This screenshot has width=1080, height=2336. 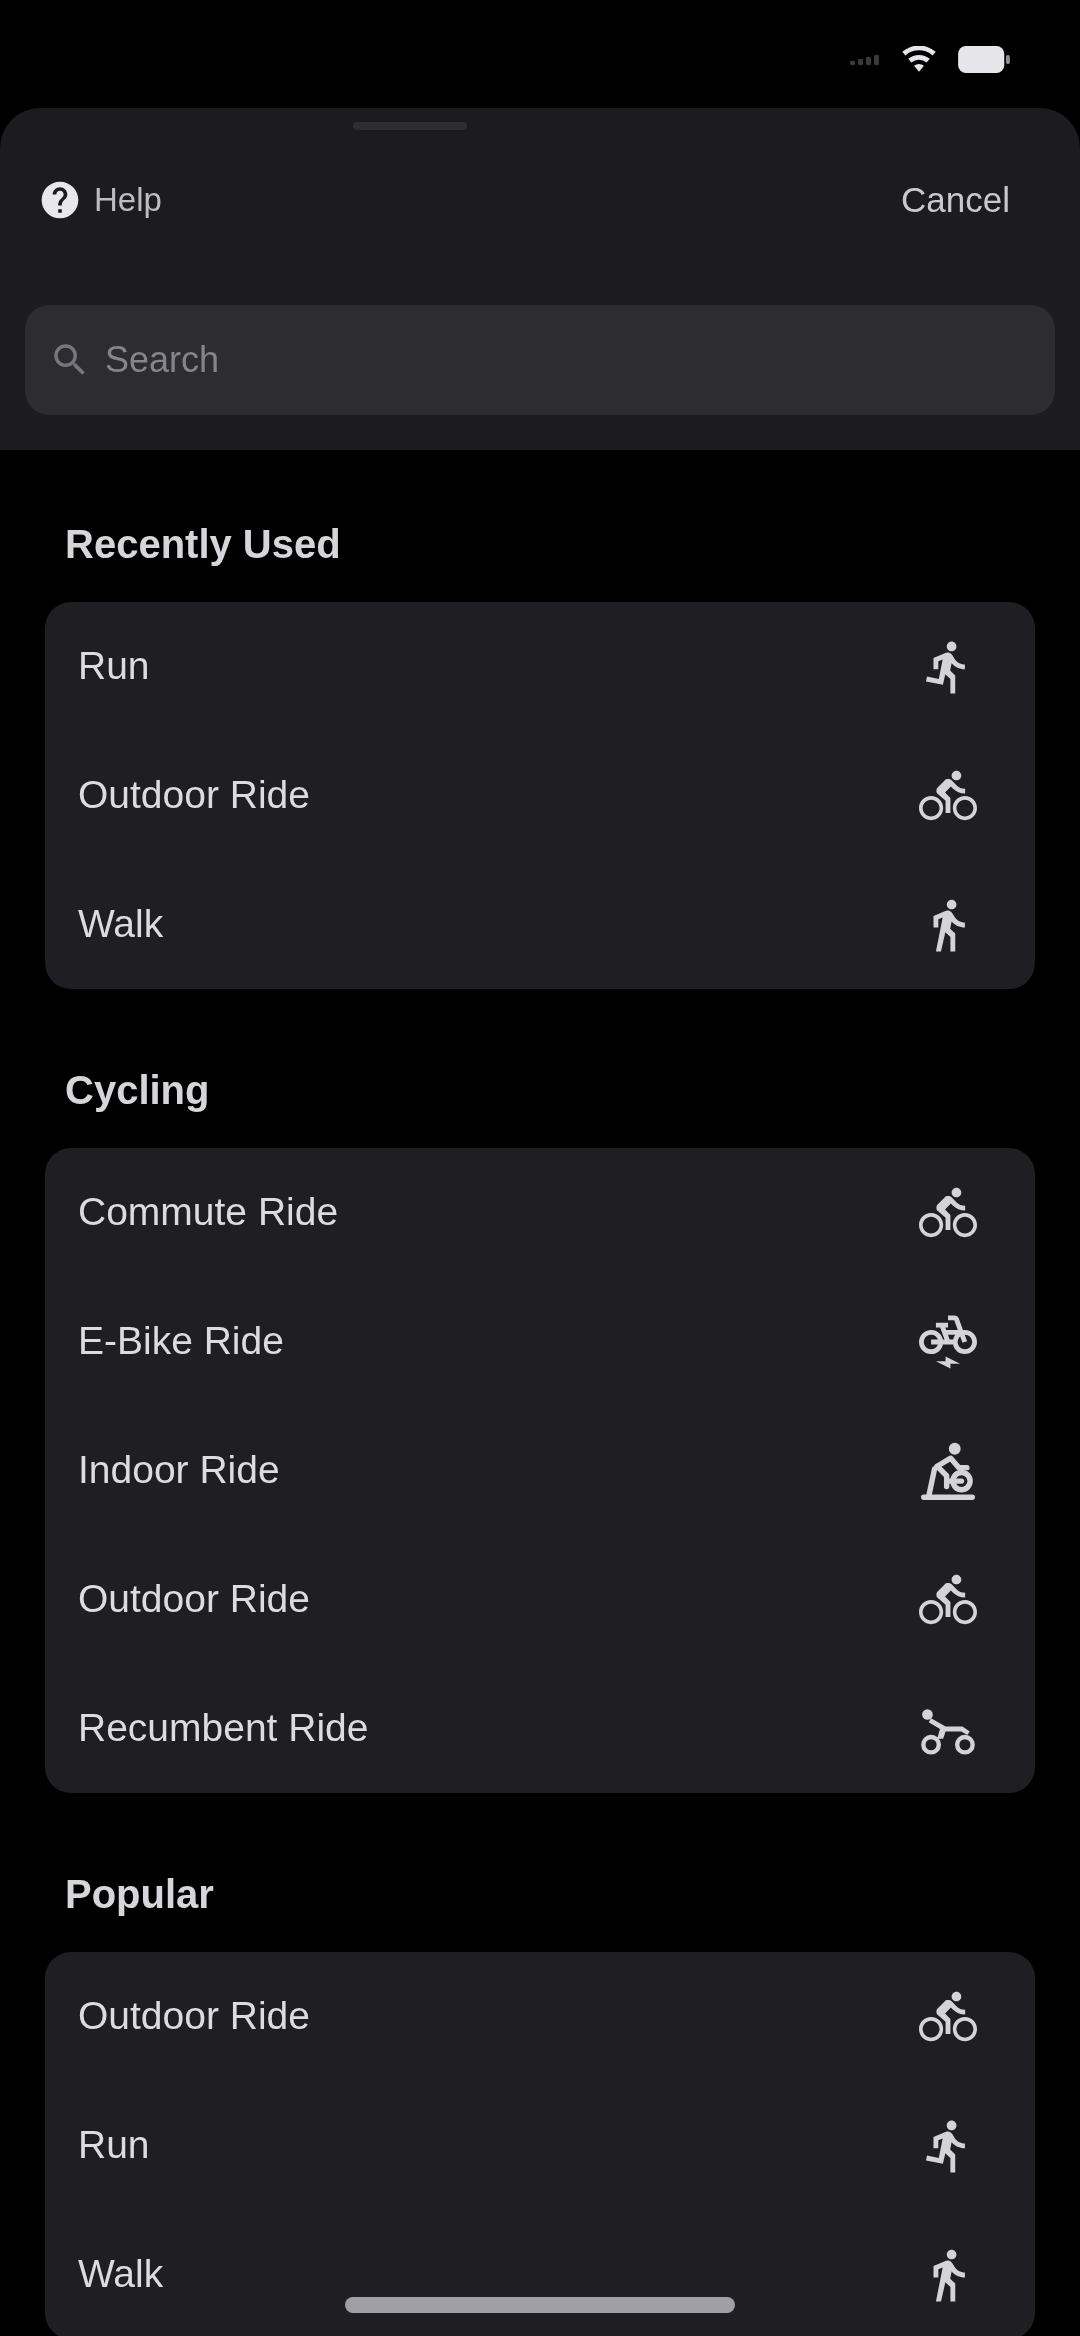 I want to click on signal-icon, so click(x=865, y=59).